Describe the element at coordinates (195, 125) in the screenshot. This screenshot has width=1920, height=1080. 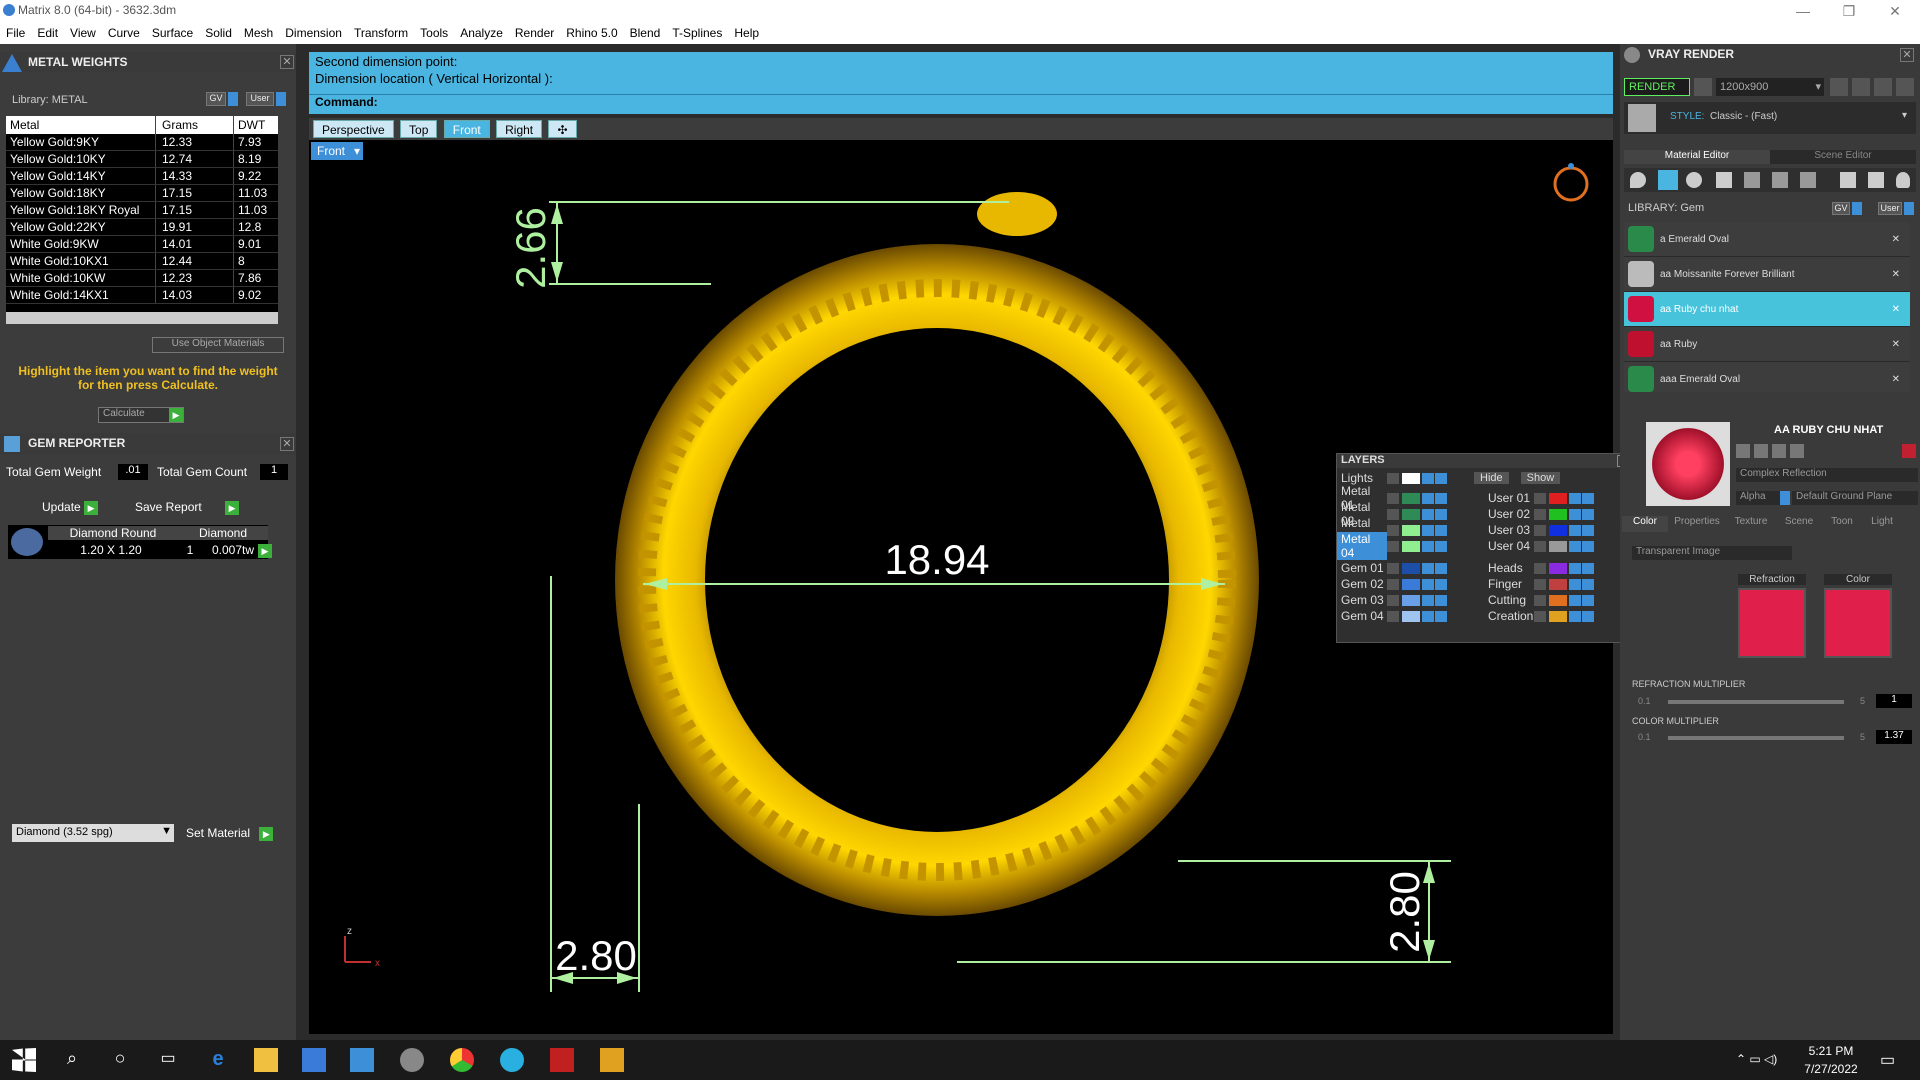
I see `column-grams: Grams` at that location.